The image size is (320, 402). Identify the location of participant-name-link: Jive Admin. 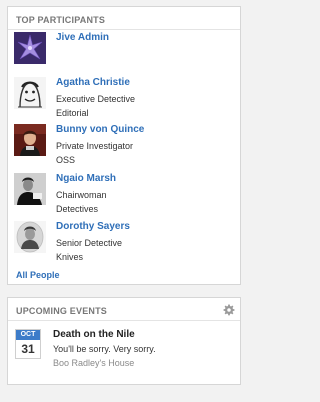
(82, 37).